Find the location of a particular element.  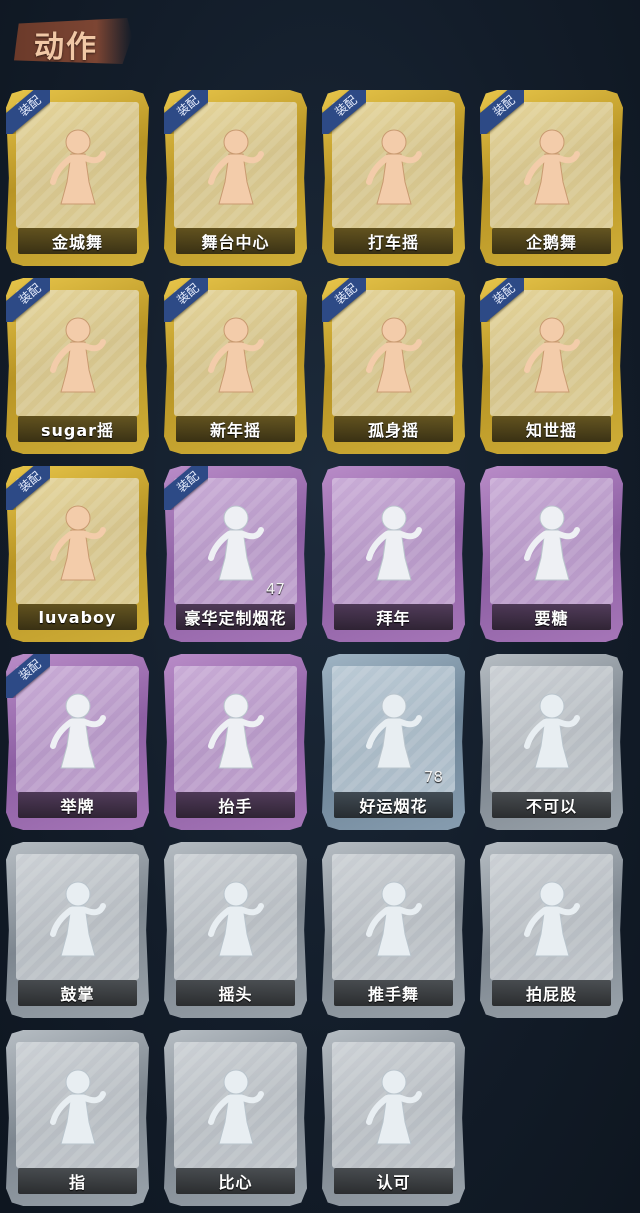

emote-label: 比心 is located at coordinates (235, 1181).